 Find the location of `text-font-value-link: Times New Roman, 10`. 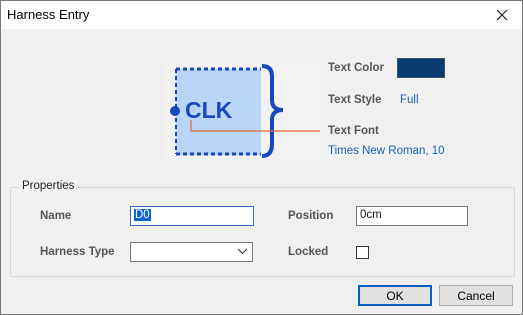

text-font-value-link: Times New Roman, 10 is located at coordinates (386, 151).